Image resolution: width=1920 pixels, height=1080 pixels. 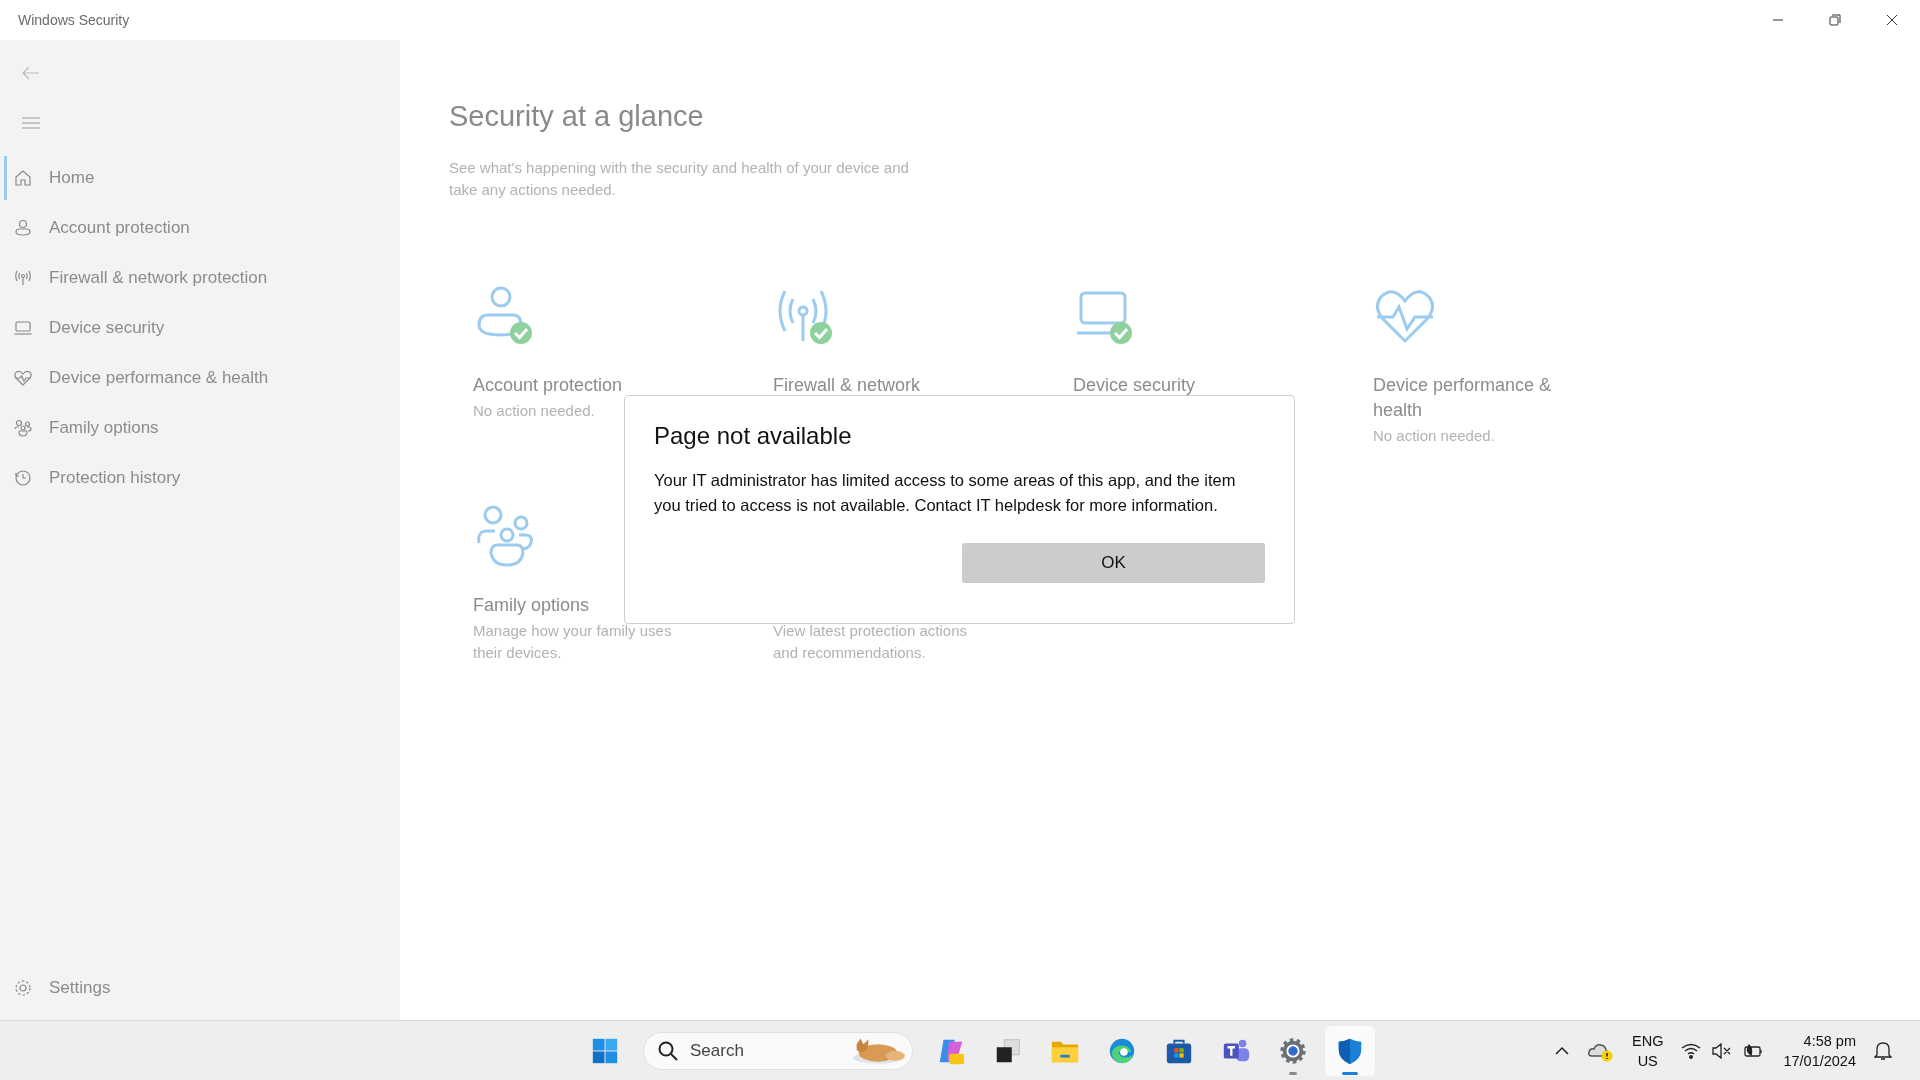 What do you see at coordinates (1350, 1050) in the screenshot?
I see `shield-icon` at bounding box center [1350, 1050].